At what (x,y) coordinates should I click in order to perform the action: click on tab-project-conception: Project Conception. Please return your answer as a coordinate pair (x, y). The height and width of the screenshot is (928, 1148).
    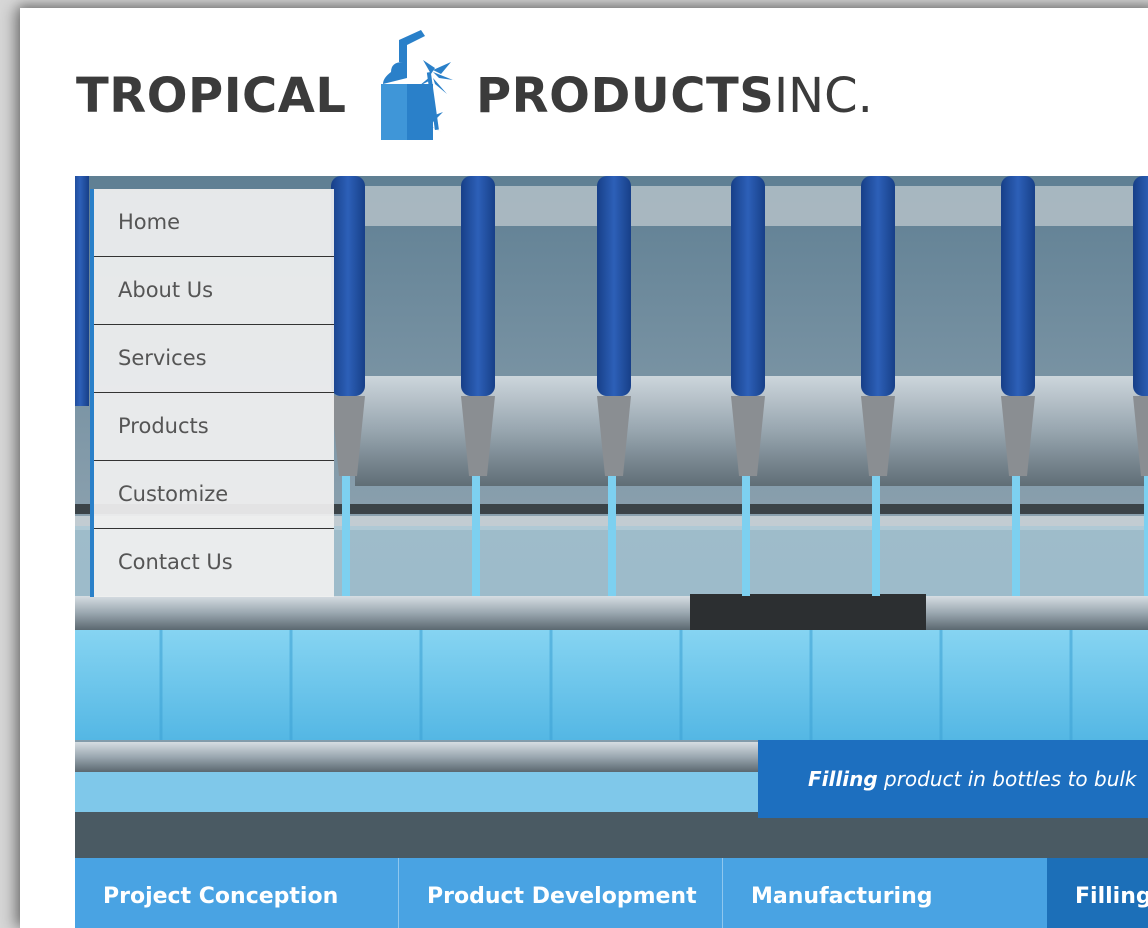
    Looking at the image, I should click on (237, 893).